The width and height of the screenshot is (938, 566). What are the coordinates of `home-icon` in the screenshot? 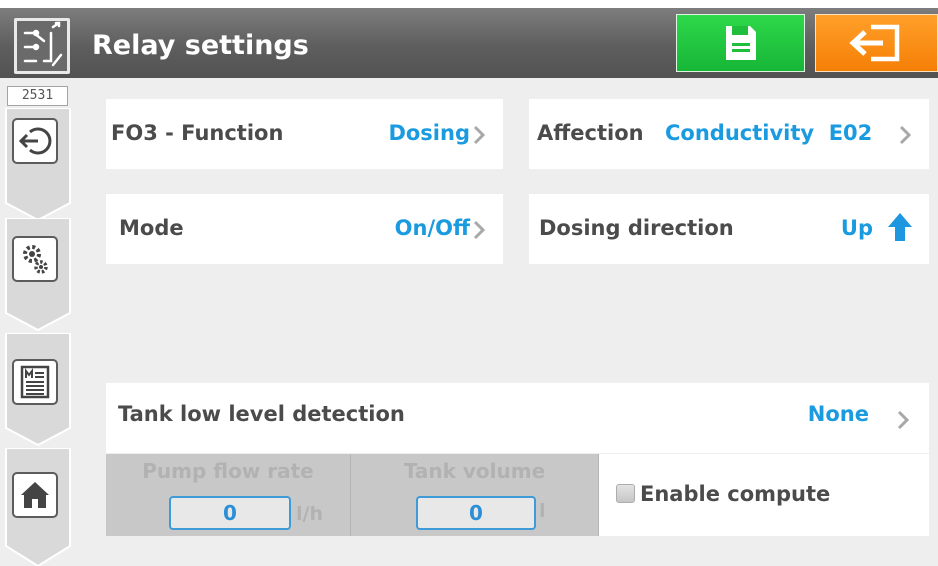 It's located at (35, 495).